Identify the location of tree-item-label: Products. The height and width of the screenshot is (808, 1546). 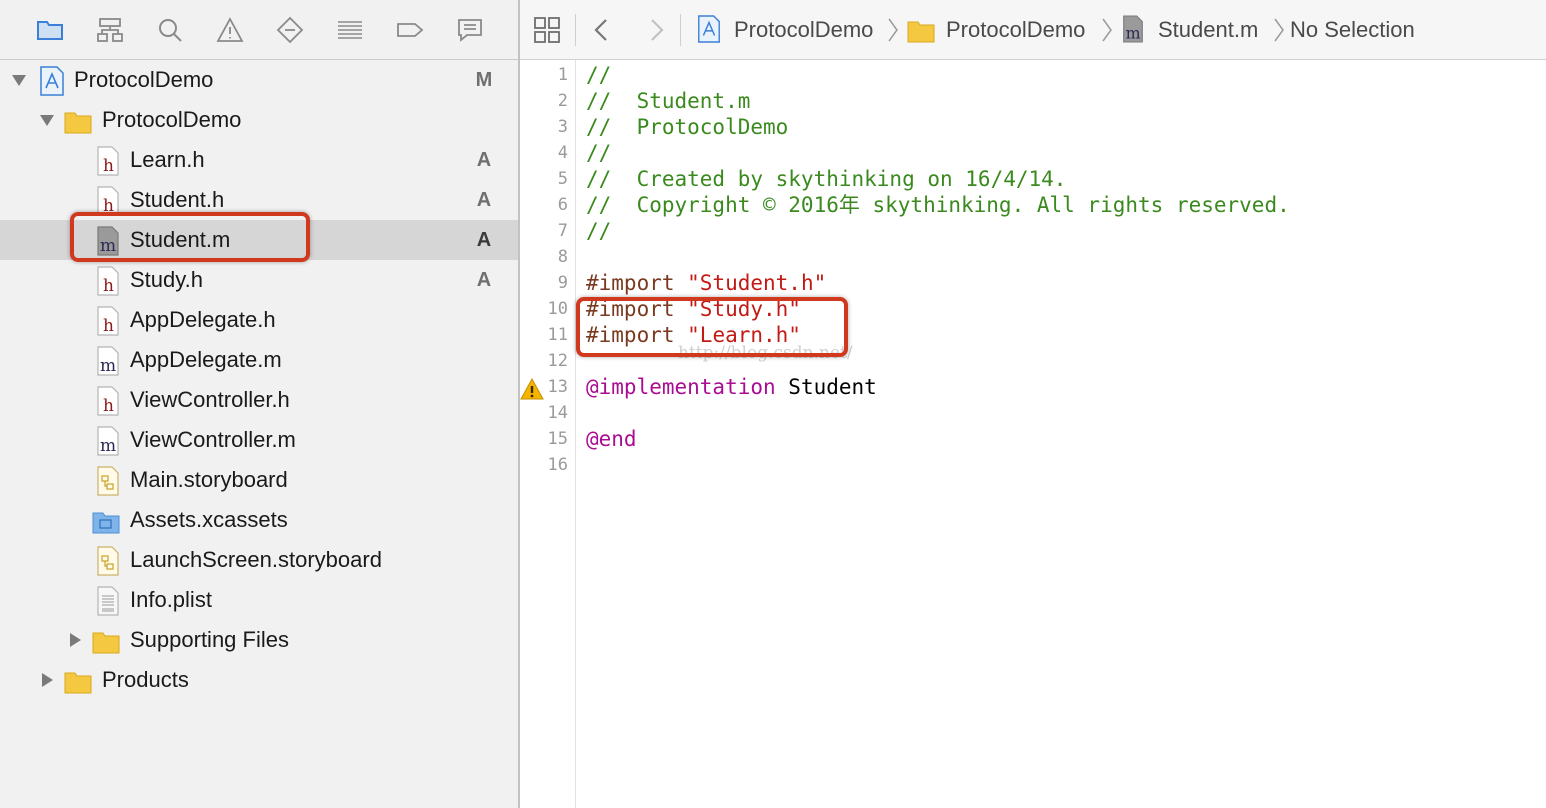
(145, 679).